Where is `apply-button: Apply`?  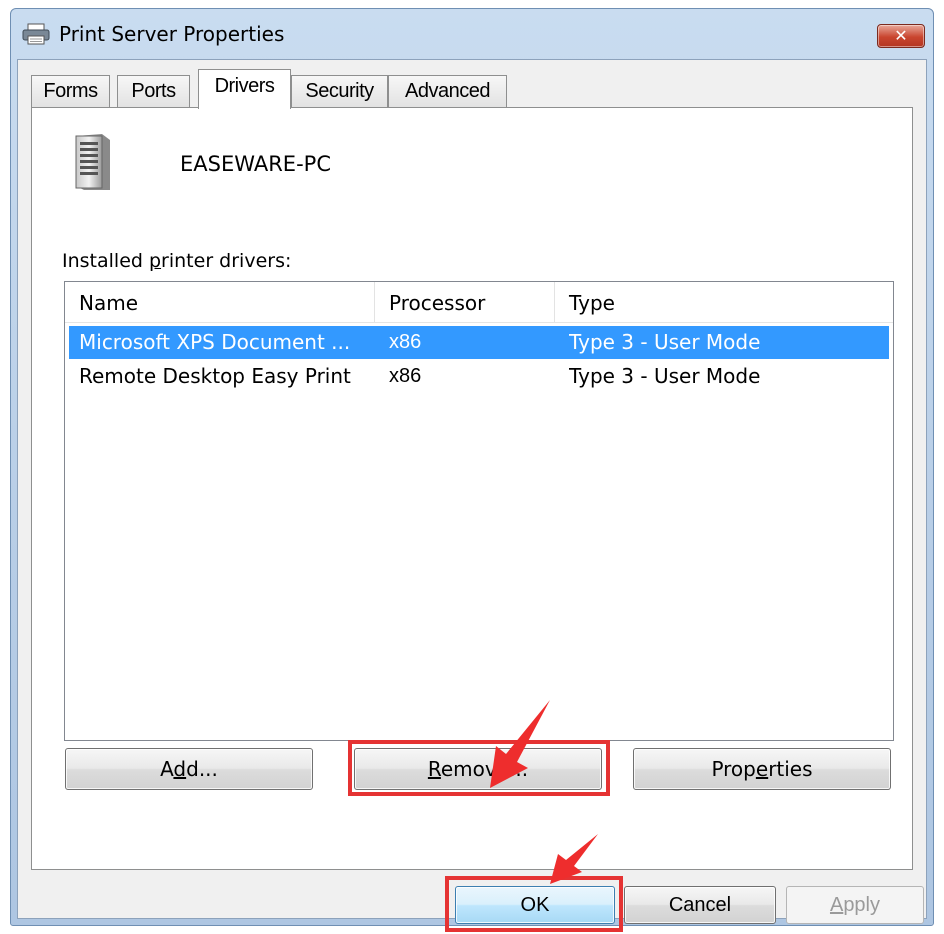 apply-button: Apply is located at coordinates (855, 905).